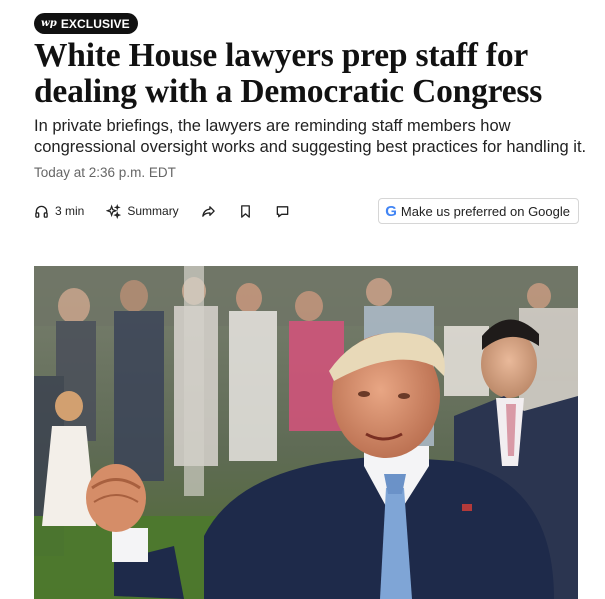 The height and width of the screenshot is (599, 605). I want to click on summary-button: Summary, so click(142, 211).